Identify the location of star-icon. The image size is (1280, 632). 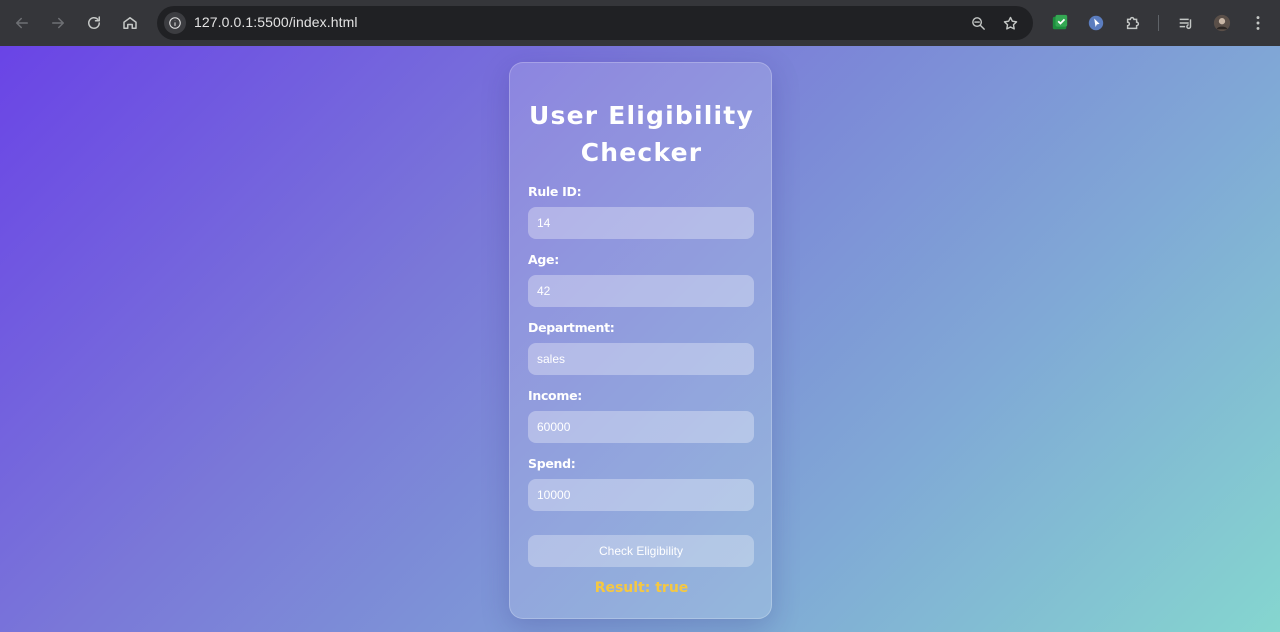
(1010, 23).